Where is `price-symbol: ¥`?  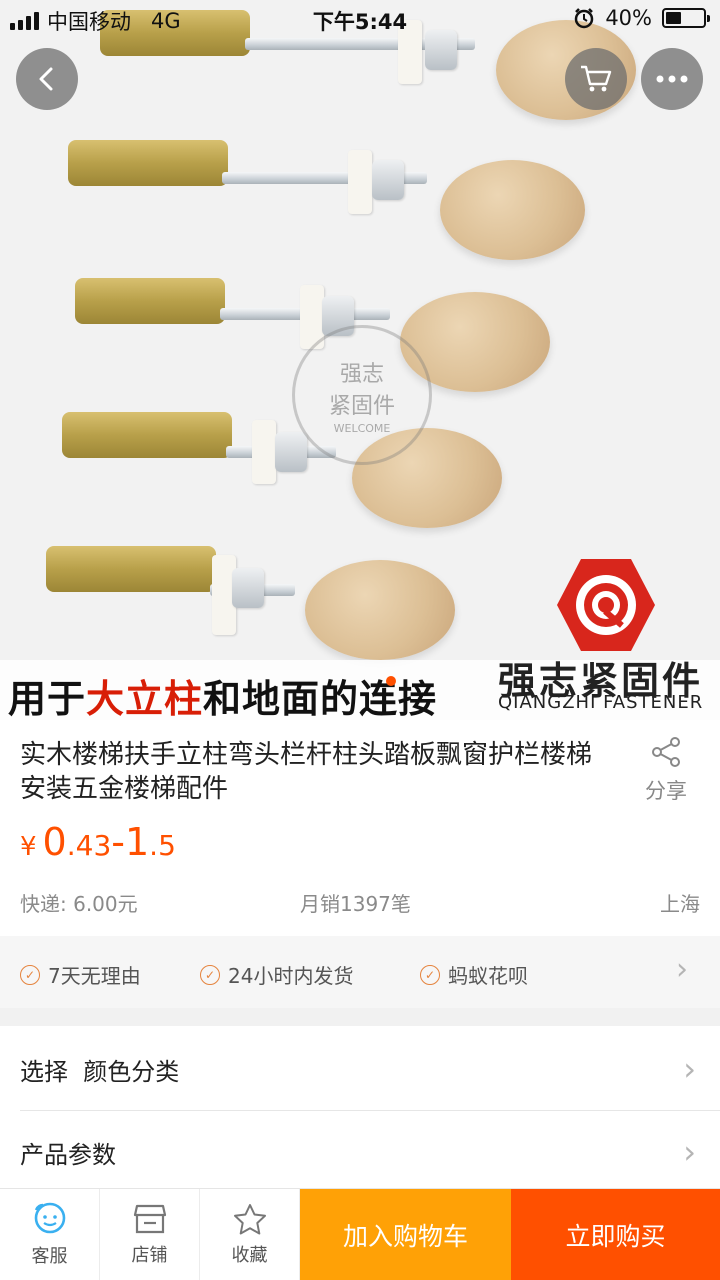
price-symbol: ¥ is located at coordinates (28, 847).